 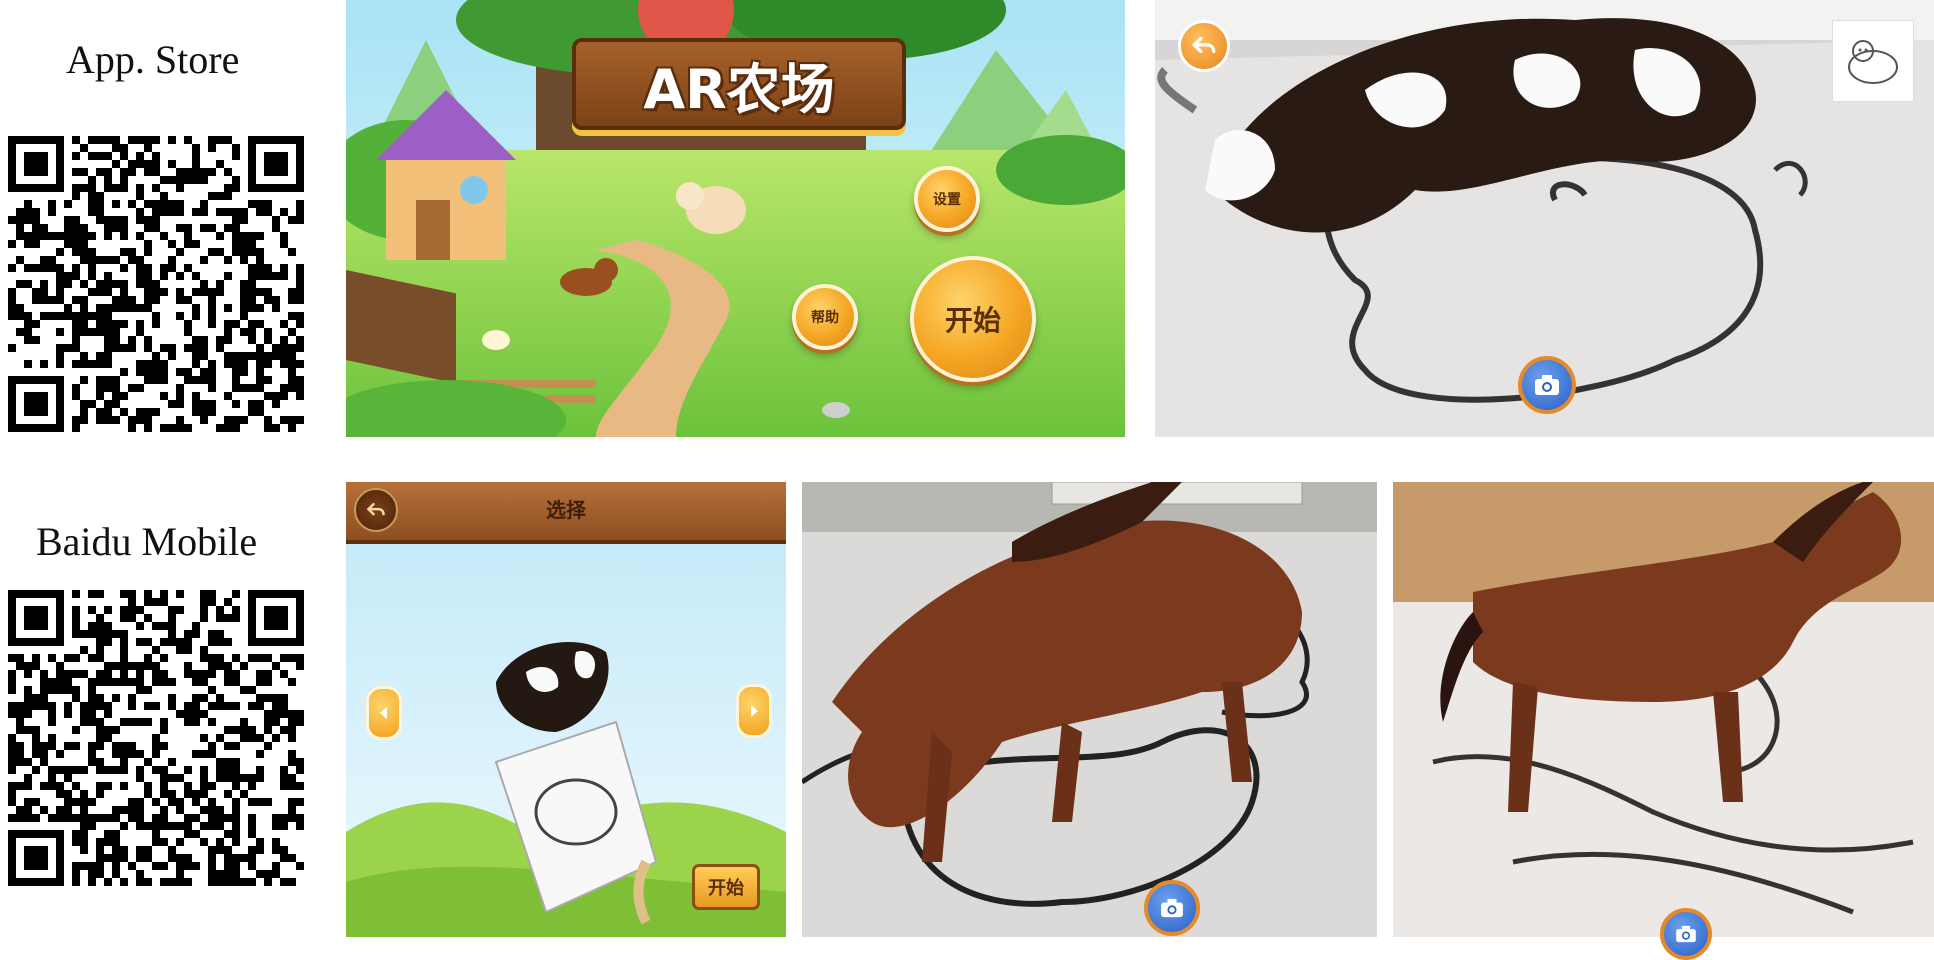 I want to click on cow-mascot-icon, so click(x=1873, y=61).